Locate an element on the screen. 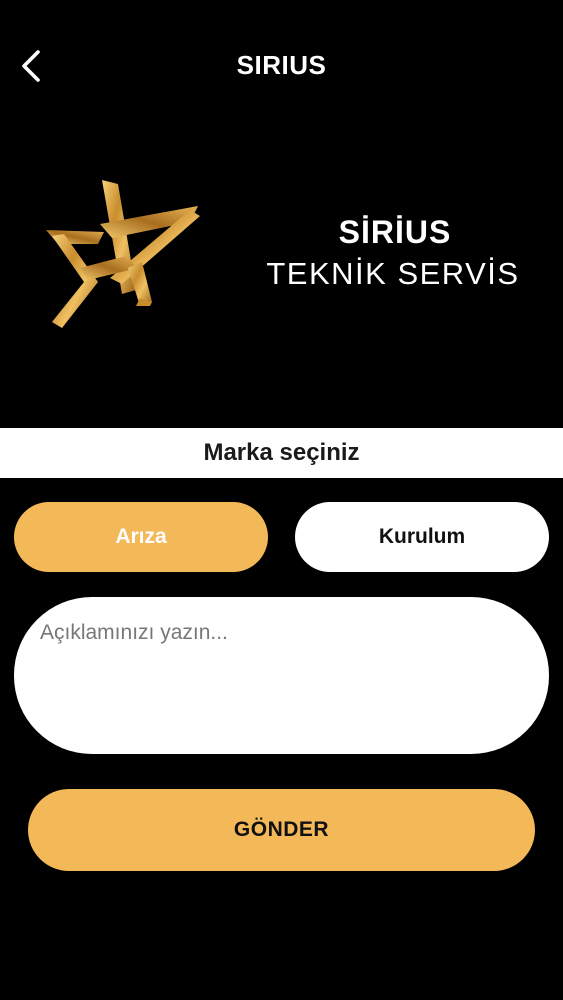  brand-select-button: Marka seçiniz is located at coordinates (281, 453).